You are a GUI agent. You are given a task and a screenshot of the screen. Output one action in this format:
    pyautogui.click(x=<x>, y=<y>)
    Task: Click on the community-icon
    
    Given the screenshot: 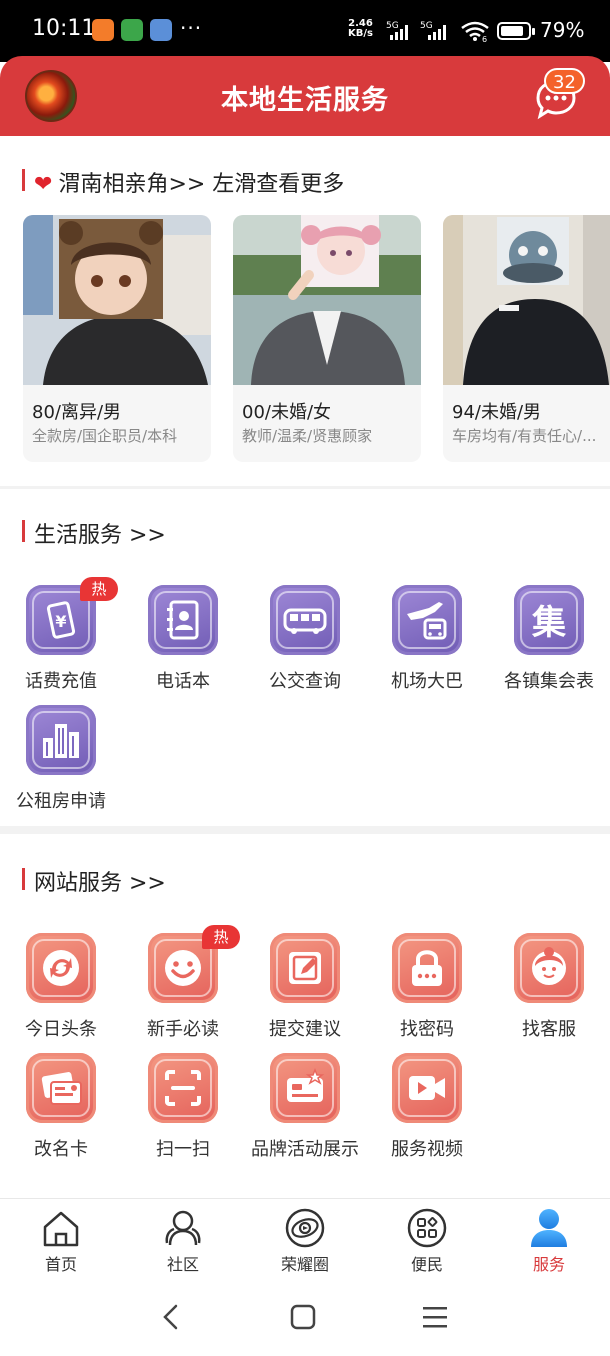 What is the action you would take?
    pyautogui.click(x=183, y=1228)
    